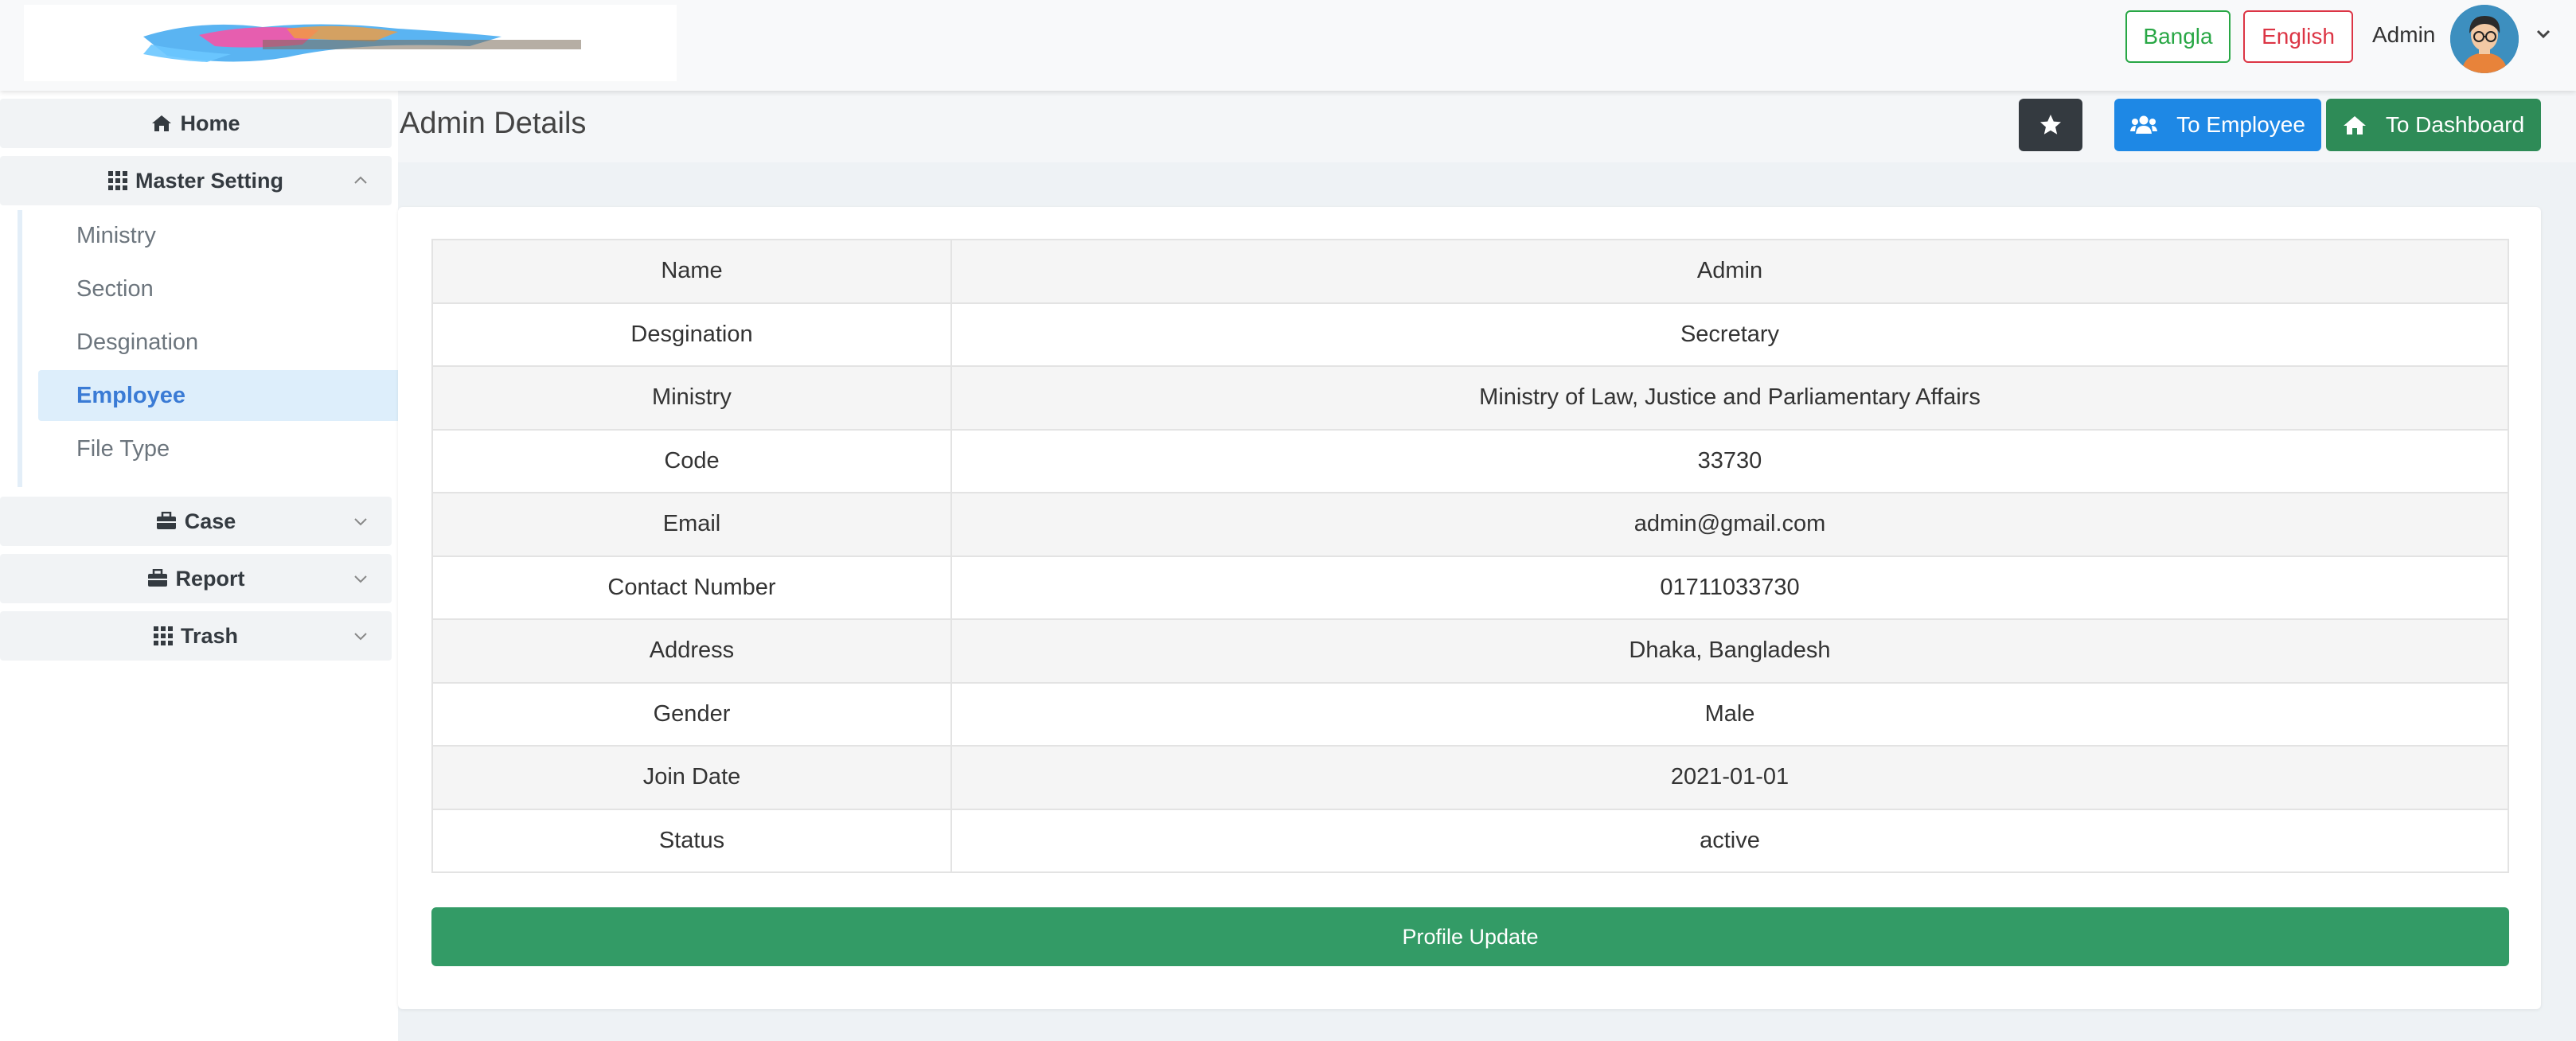 This screenshot has height=1041, width=2576. I want to click on user-name: Admin, so click(2403, 35).